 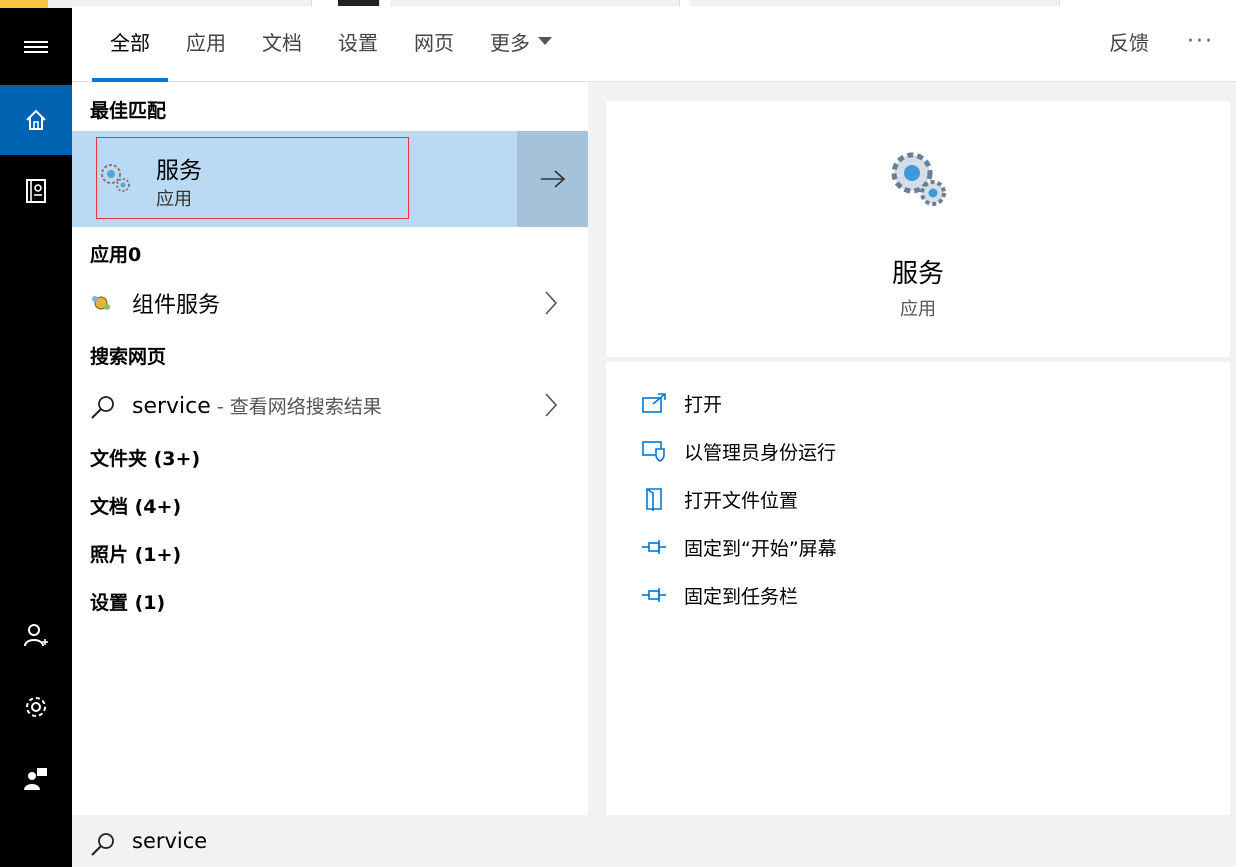 I want to click on tab-label: 文档, so click(x=282, y=42).